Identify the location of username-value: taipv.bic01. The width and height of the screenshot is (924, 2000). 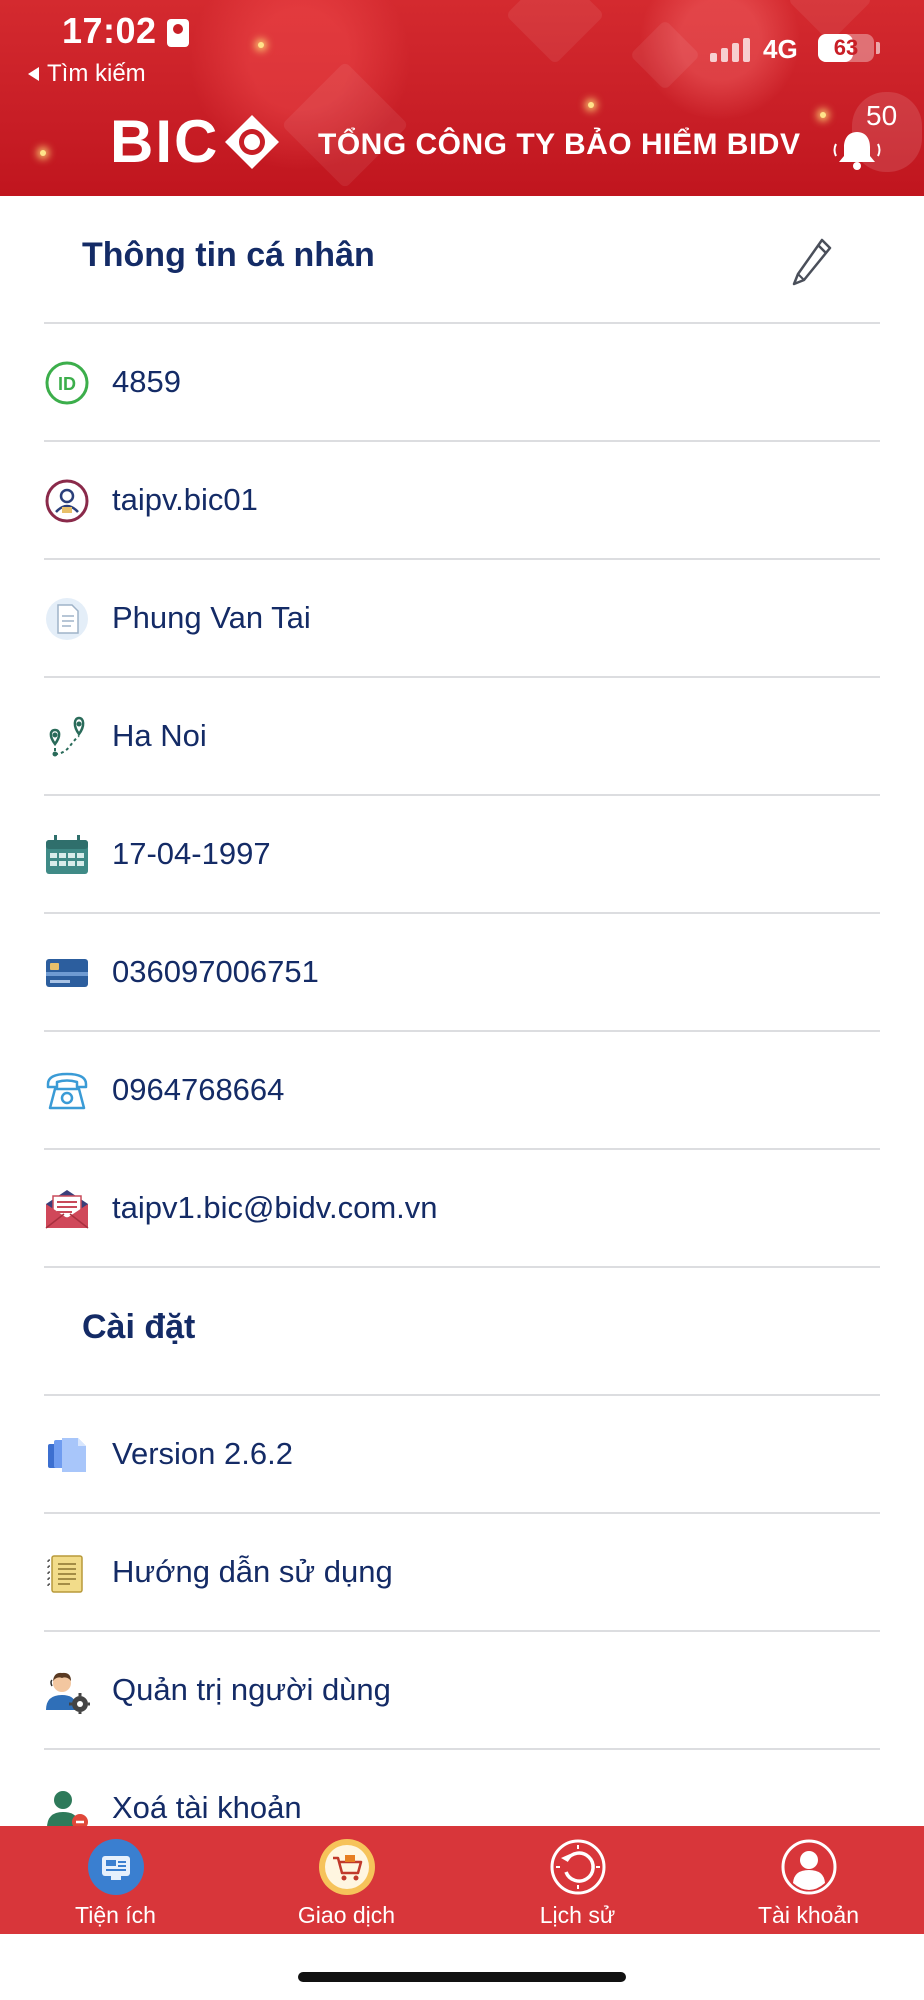
(185, 499).